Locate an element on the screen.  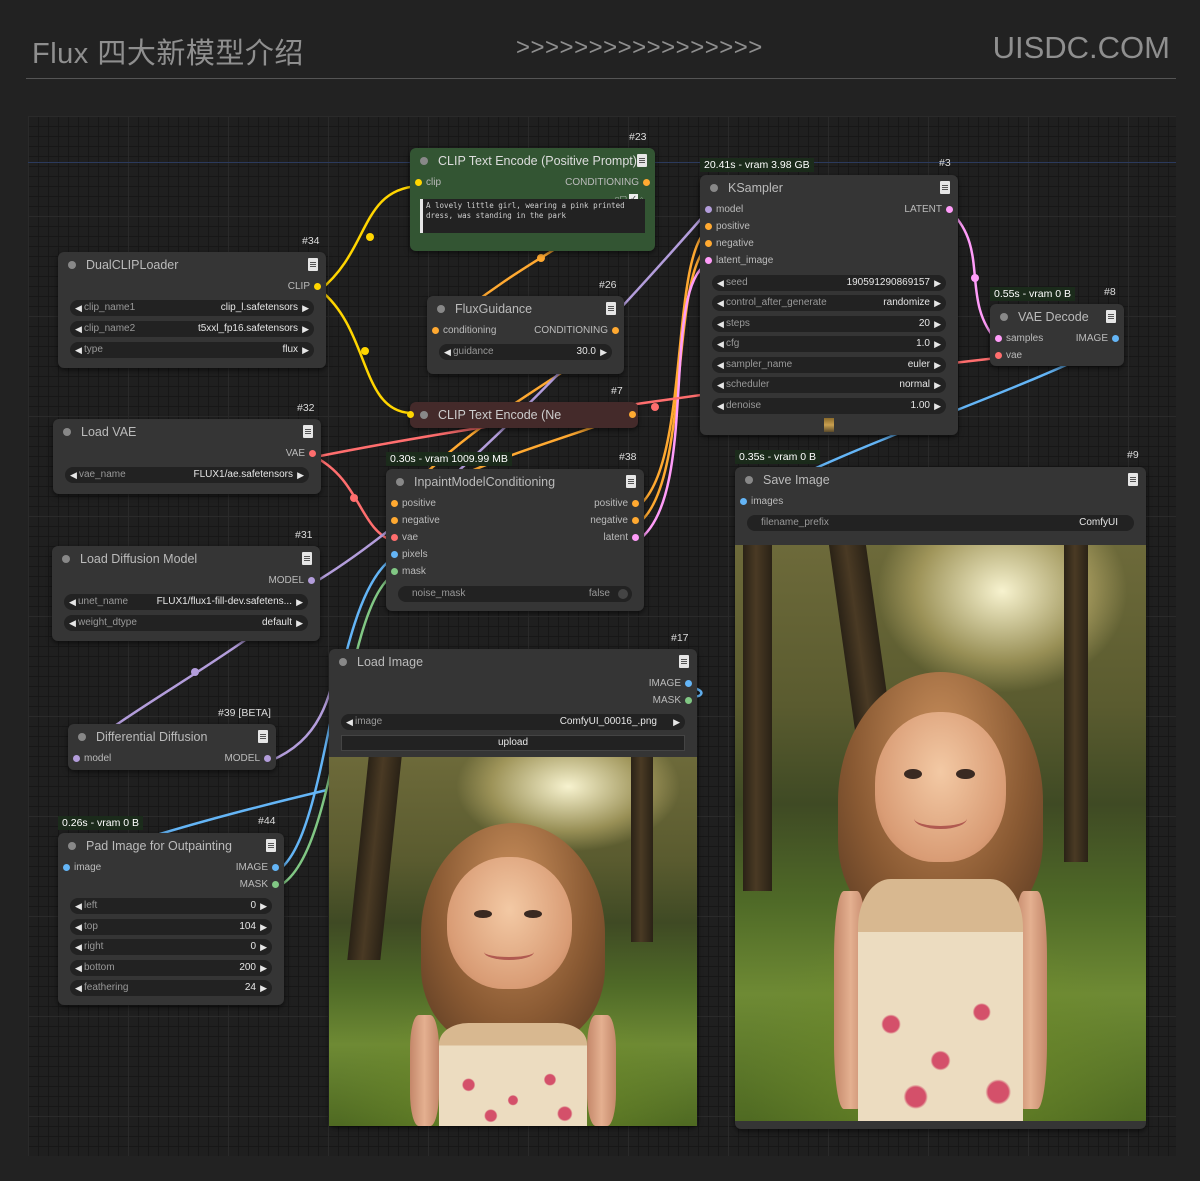
toggle-knob-icon is located at coordinates (623, 594).